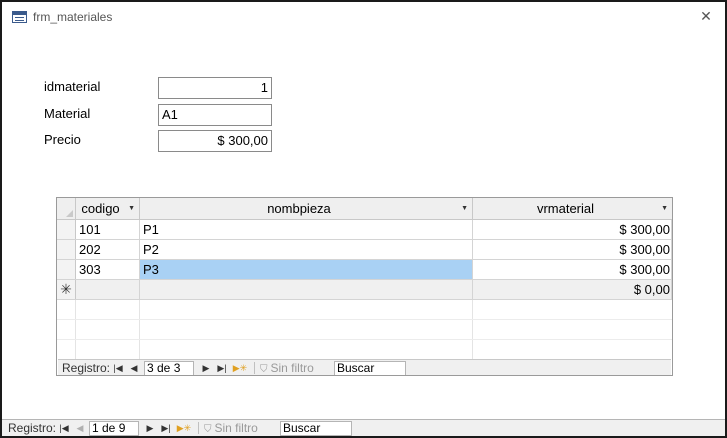 This screenshot has height=438, width=727. Describe the element at coordinates (706, 16) in the screenshot. I see `close-icon: ✕` at that location.